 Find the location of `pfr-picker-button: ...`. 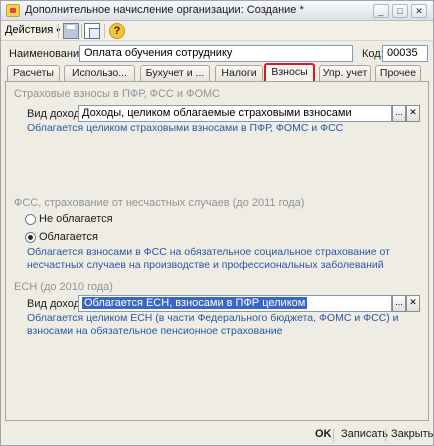

pfr-picker-button: ... is located at coordinates (399, 113).